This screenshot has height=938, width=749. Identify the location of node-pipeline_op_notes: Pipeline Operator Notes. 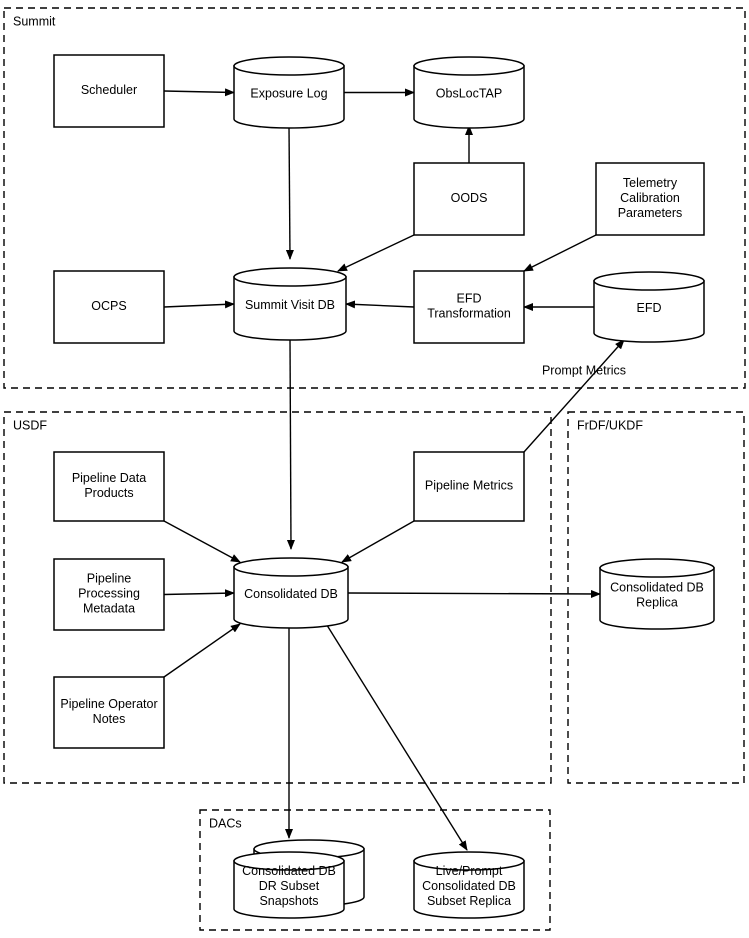
(109, 712).